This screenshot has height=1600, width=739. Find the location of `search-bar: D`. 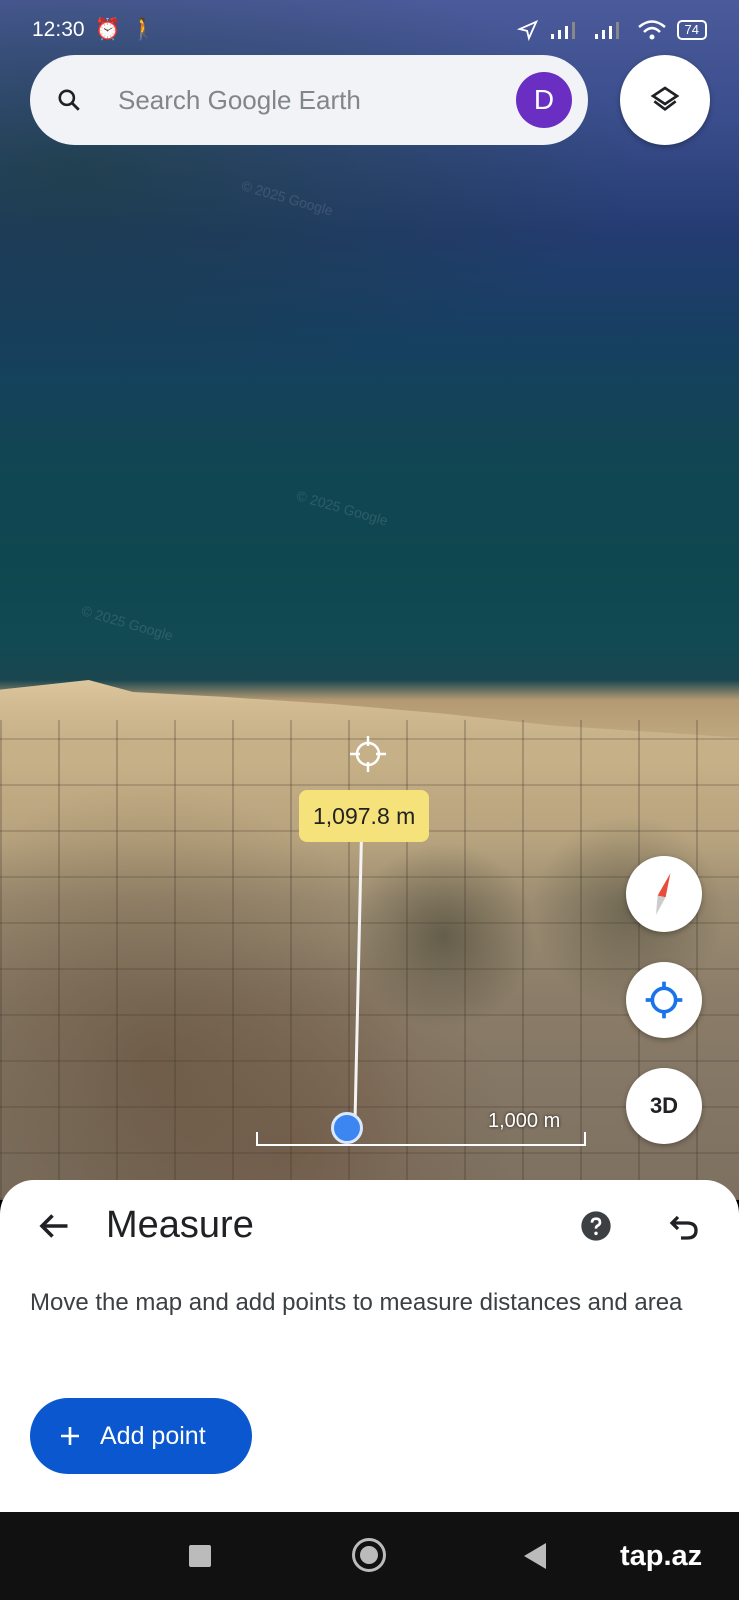

search-bar: D is located at coordinates (309, 100).